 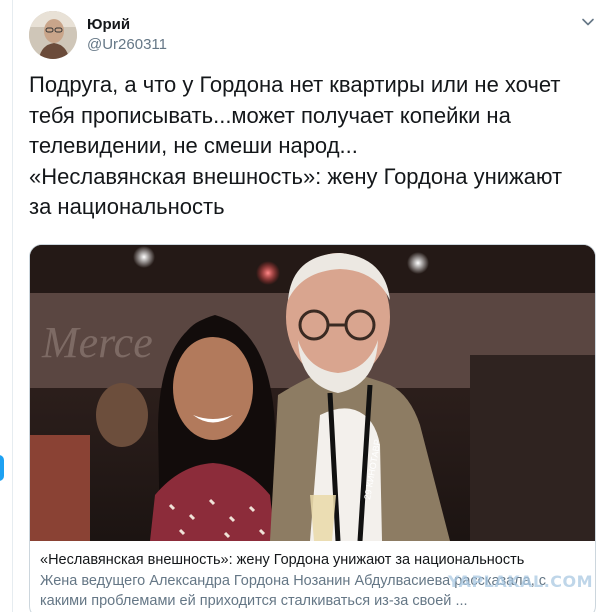 What do you see at coordinates (53, 35) in the screenshot?
I see `avatar` at bounding box center [53, 35].